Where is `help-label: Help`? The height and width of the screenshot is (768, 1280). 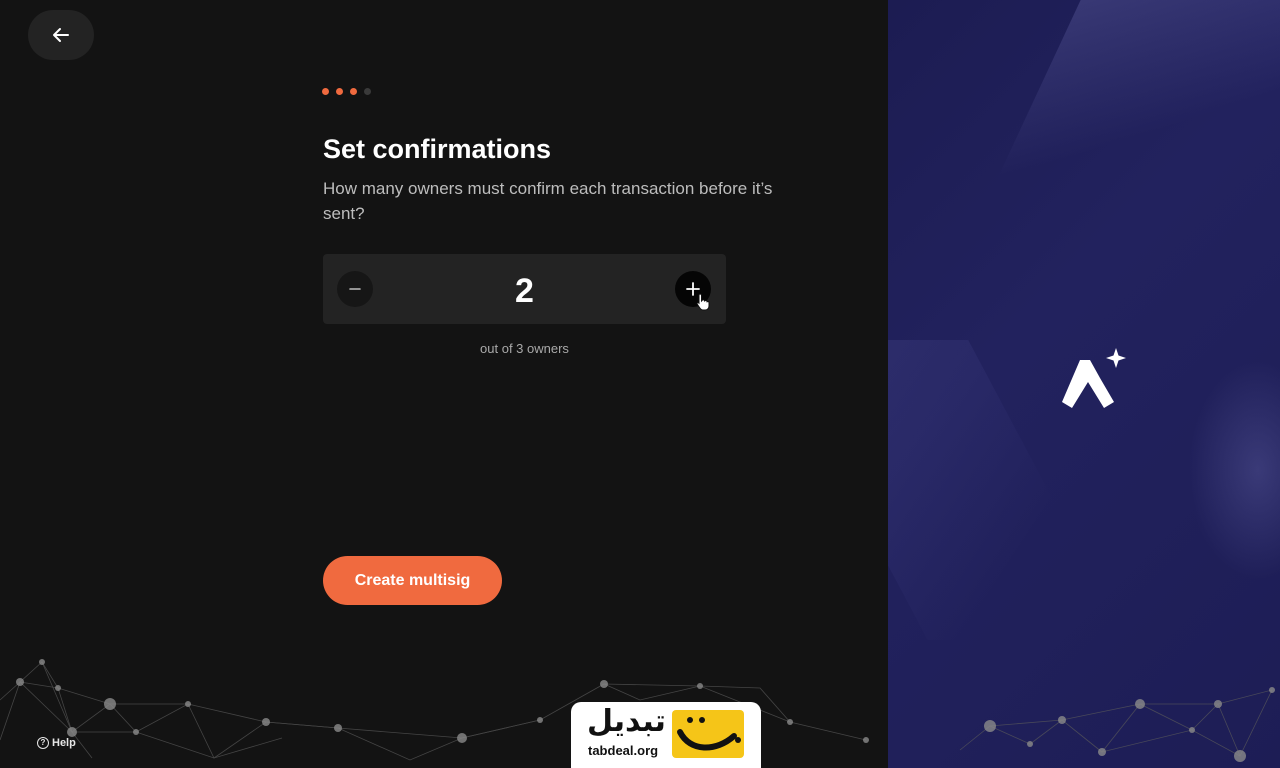
help-label: Help is located at coordinates (64, 743).